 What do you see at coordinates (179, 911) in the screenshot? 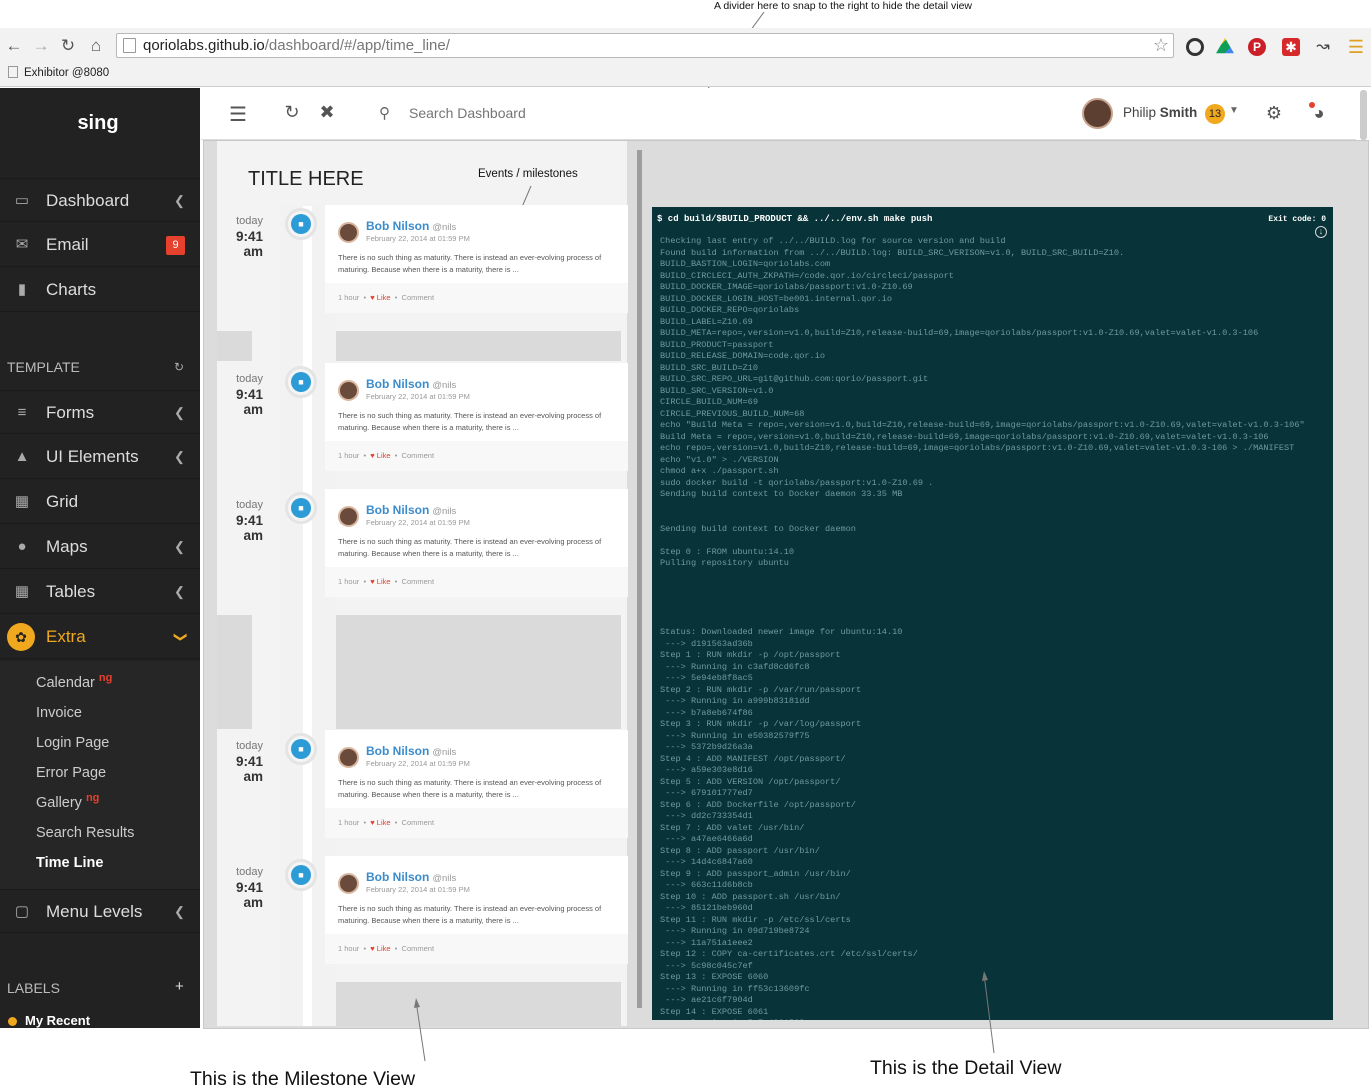
I see `chevron-left-icon: ❮` at bounding box center [179, 911].